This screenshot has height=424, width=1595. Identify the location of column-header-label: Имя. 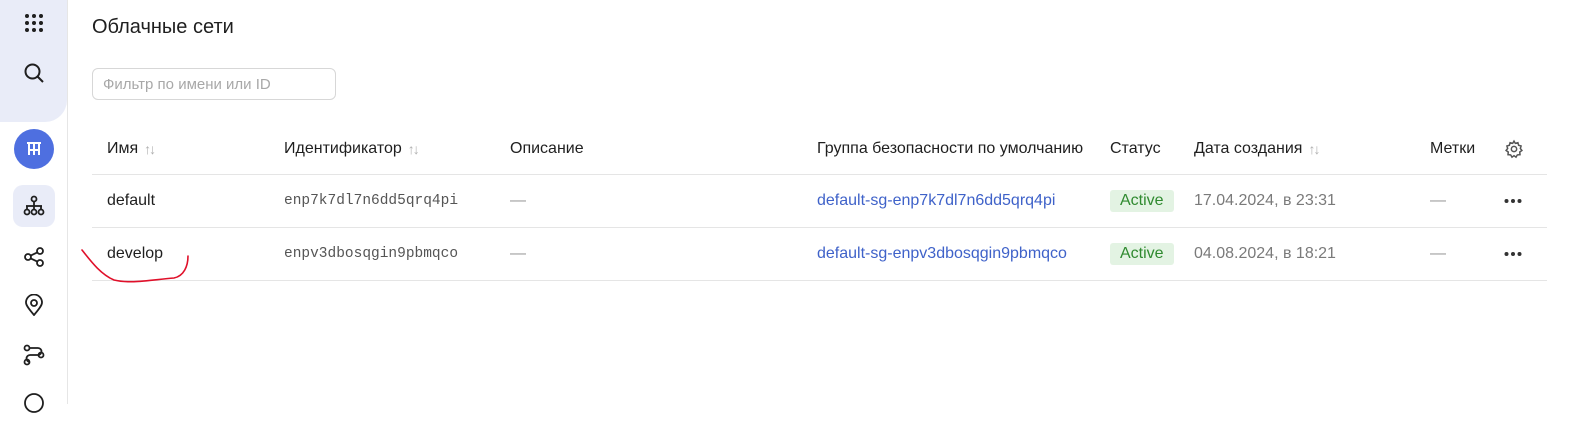
(123, 148).